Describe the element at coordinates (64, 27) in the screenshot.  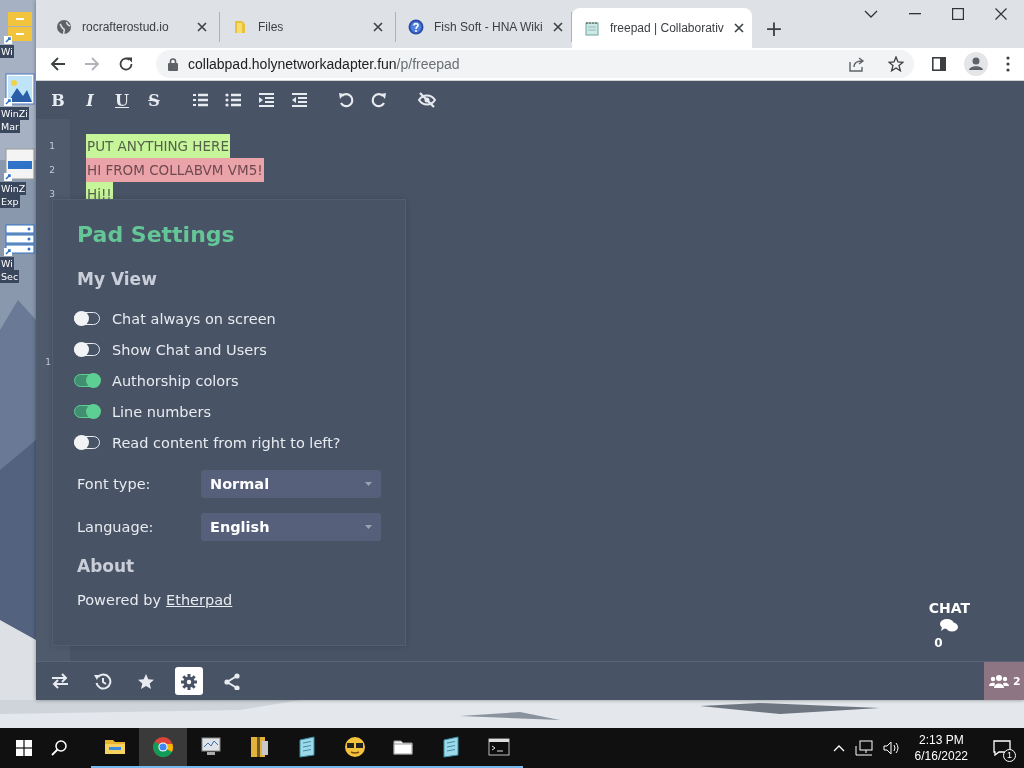
I see `globe-icon` at that location.